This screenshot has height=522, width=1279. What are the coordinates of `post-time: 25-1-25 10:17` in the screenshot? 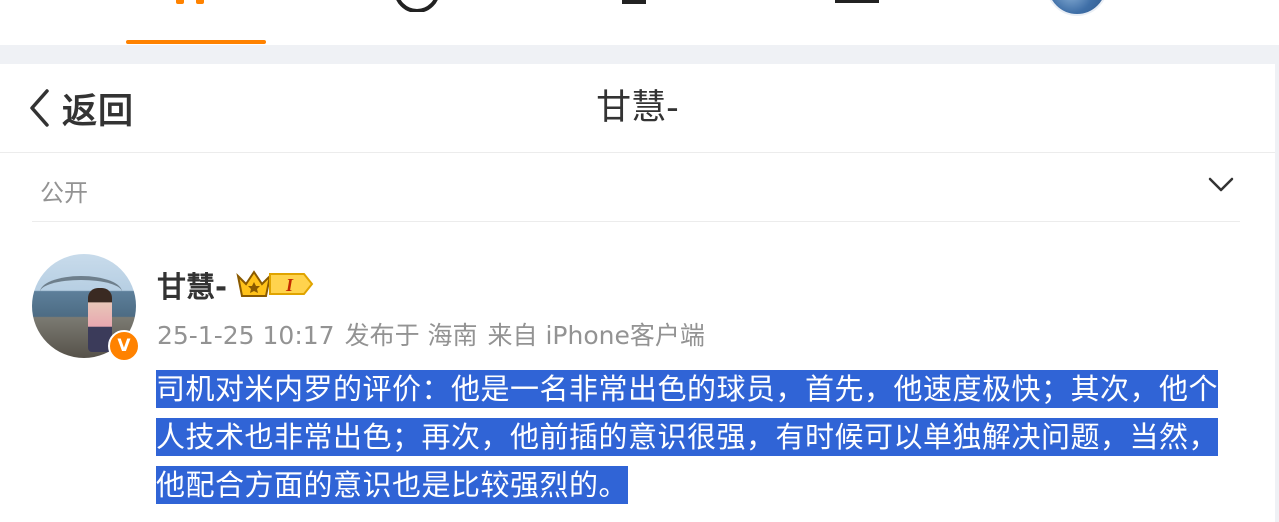 It's located at (246, 335).